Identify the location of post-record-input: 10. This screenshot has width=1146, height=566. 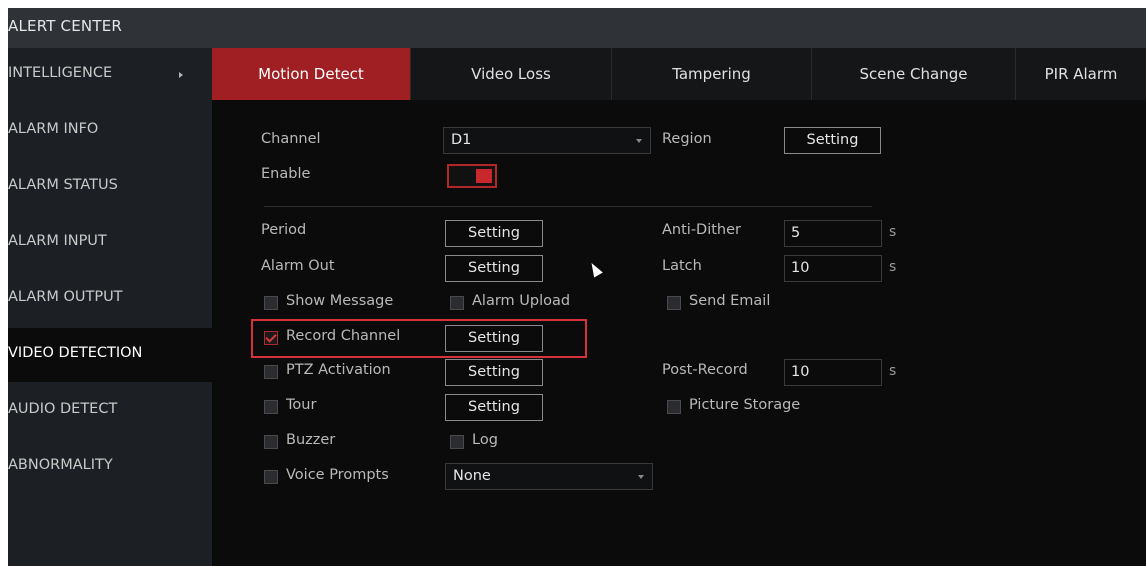
(833, 372).